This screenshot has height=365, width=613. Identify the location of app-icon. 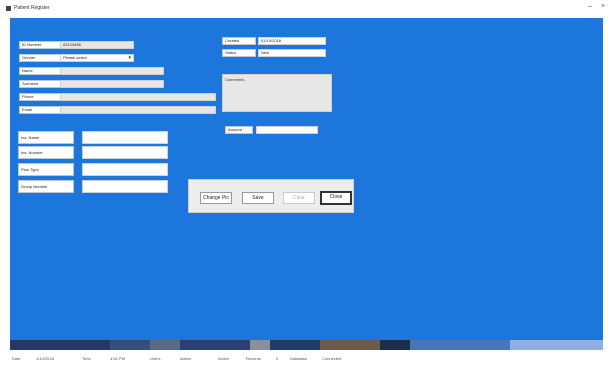
(8, 8).